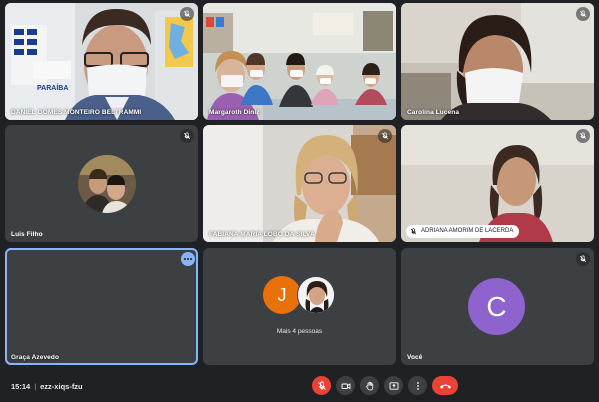 Image resolution: width=599 pixels, height=402 pixels. I want to click on participant-tile-daniel: PARAÍBA DANIEL GOMES MONTEIRO BELTRAMMI, so click(101, 61).